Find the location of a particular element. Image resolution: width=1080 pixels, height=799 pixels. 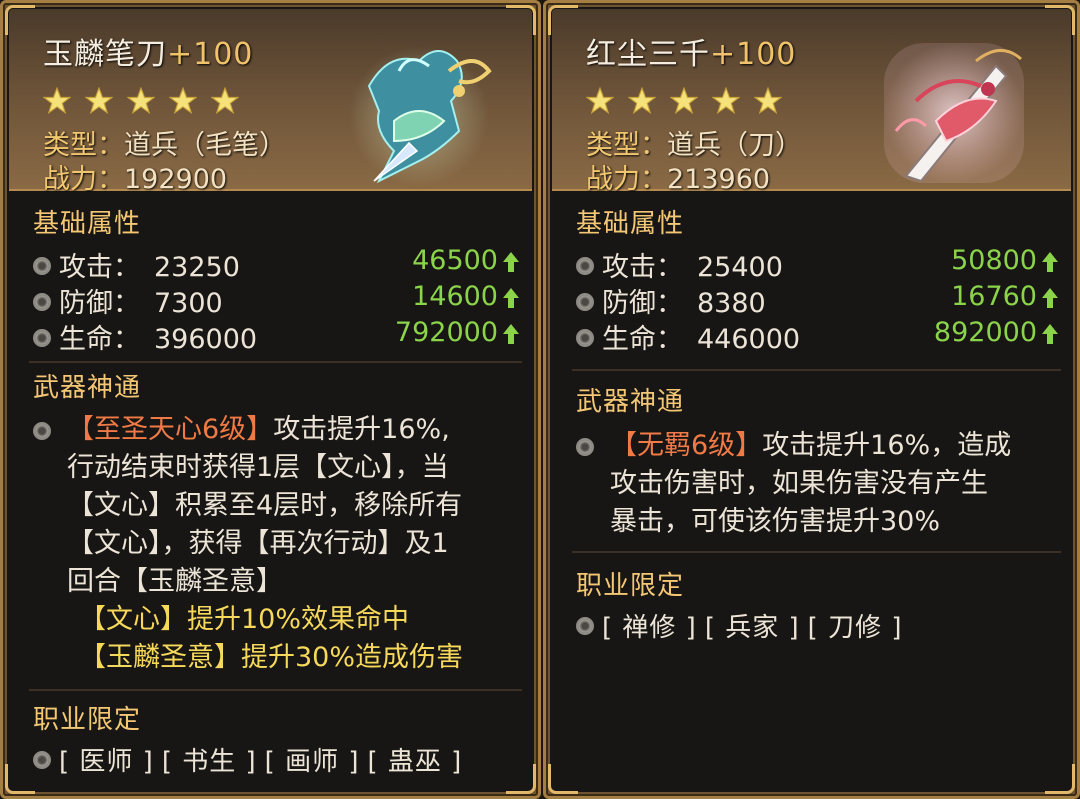

attr-row-hp: 生命： 396000 792000 is located at coordinates (276, 336).